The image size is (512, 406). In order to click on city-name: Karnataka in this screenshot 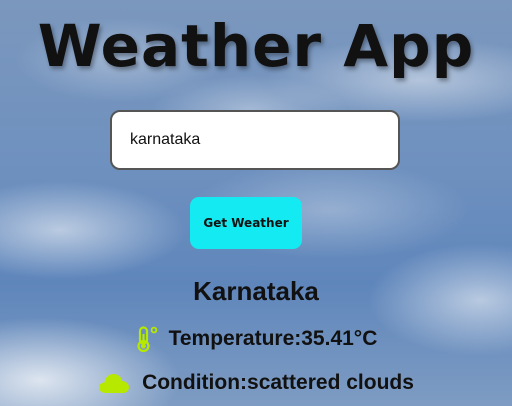, I will do `click(256, 291)`.